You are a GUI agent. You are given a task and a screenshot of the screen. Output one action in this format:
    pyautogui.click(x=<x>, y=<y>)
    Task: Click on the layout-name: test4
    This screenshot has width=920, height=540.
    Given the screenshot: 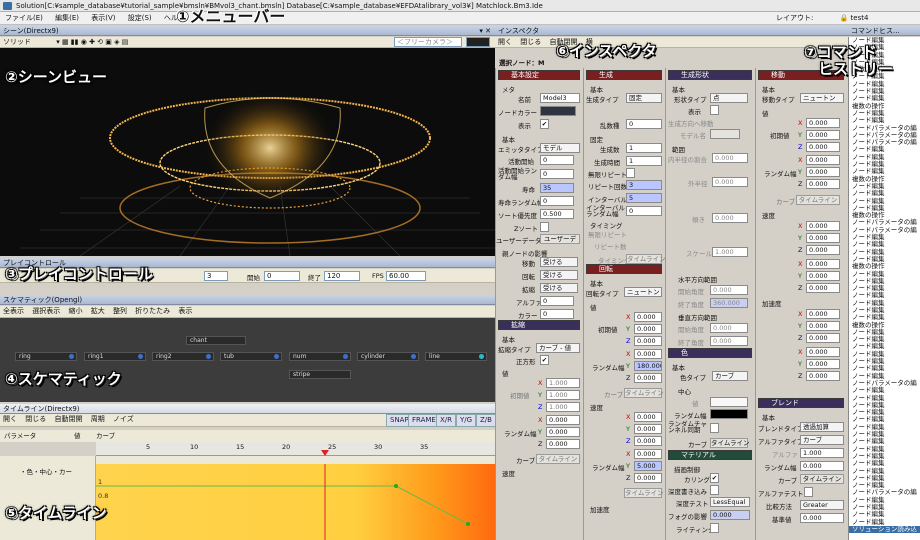 What is the action you would take?
    pyautogui.click(x=860, y=18)
    